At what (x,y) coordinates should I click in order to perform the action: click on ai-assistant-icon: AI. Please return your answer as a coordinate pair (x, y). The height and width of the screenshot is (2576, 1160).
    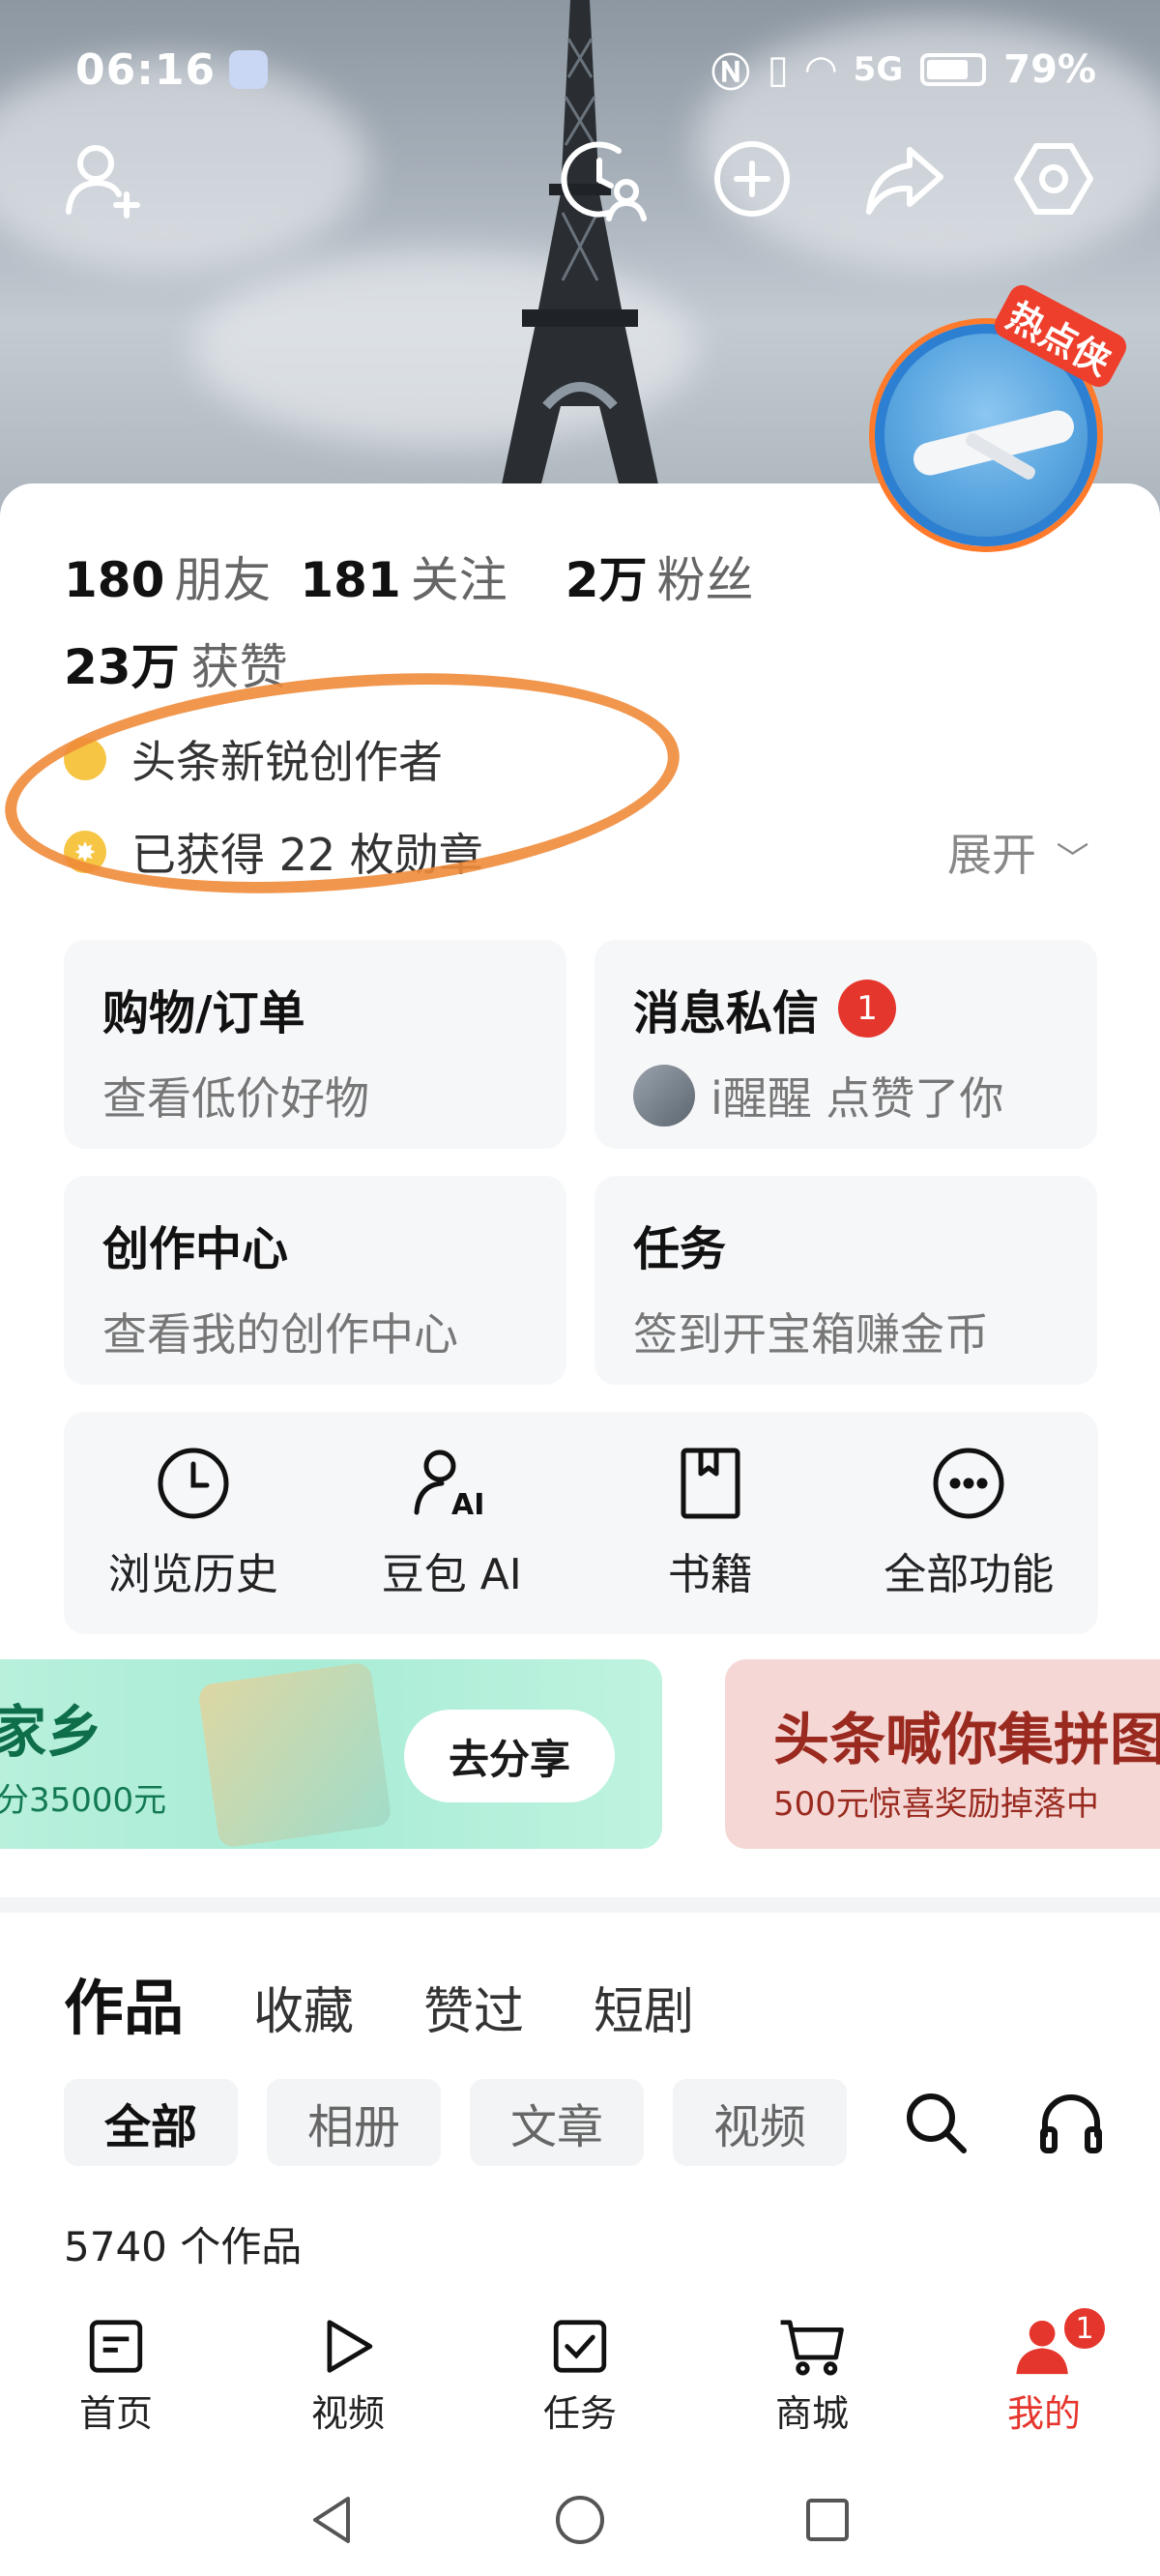
    Looking at the image, I should click on (450, 1485).